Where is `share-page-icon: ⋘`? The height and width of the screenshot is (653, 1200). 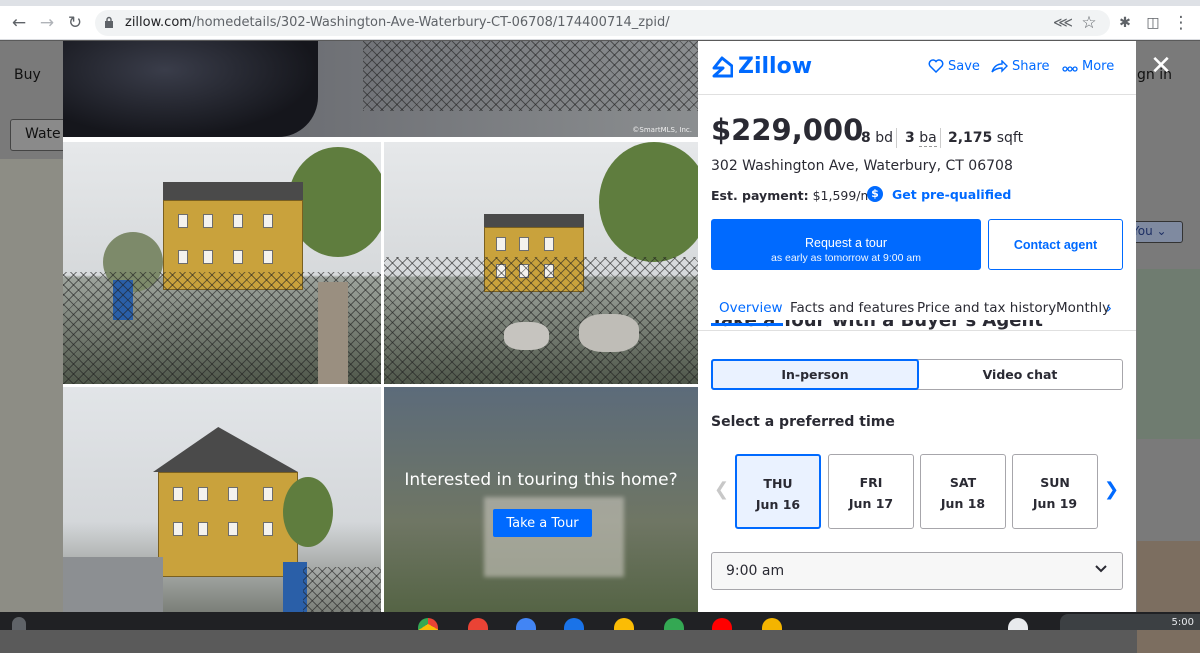 share-page-icon: ⋘ is located at coordinates (1063, 23).